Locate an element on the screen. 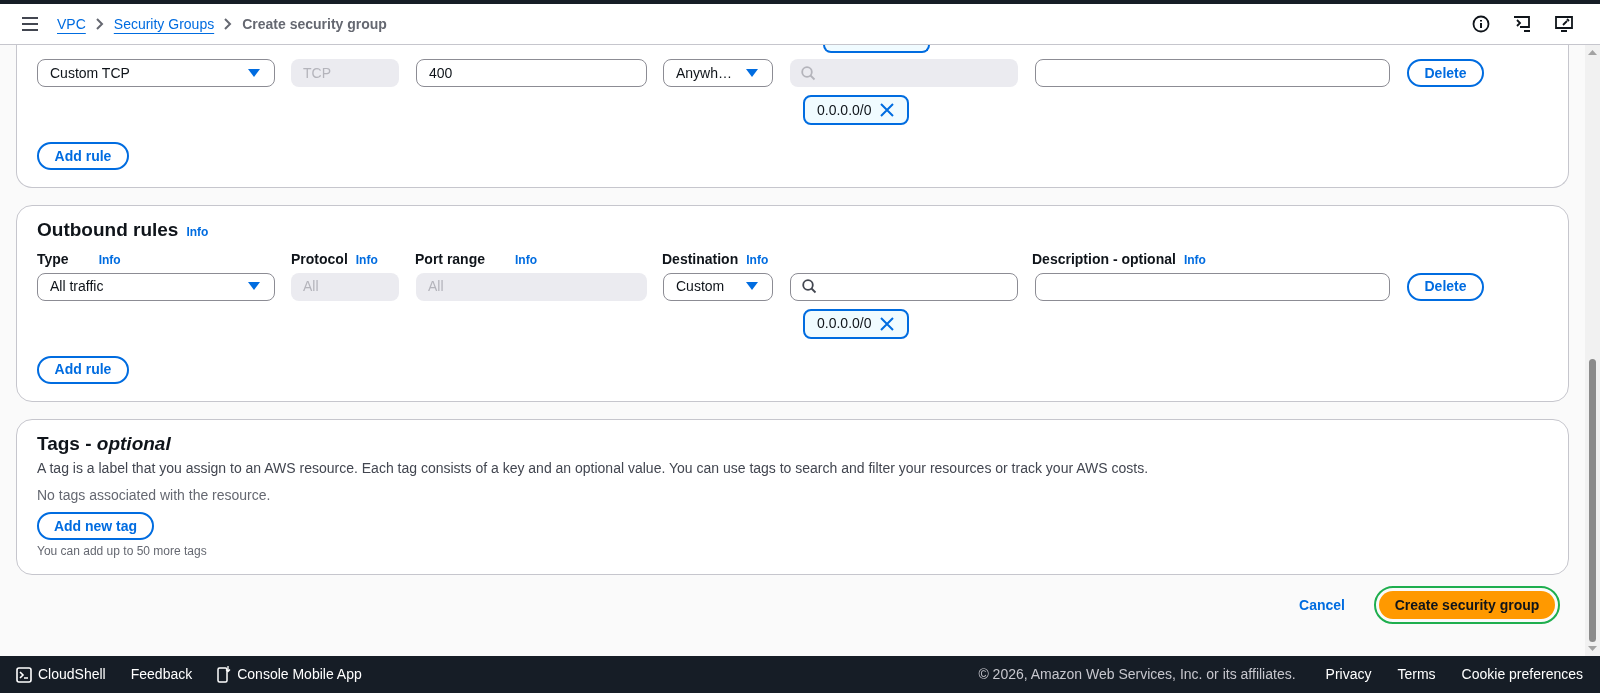  phone-download-icon is located at coordinates (224, 674).